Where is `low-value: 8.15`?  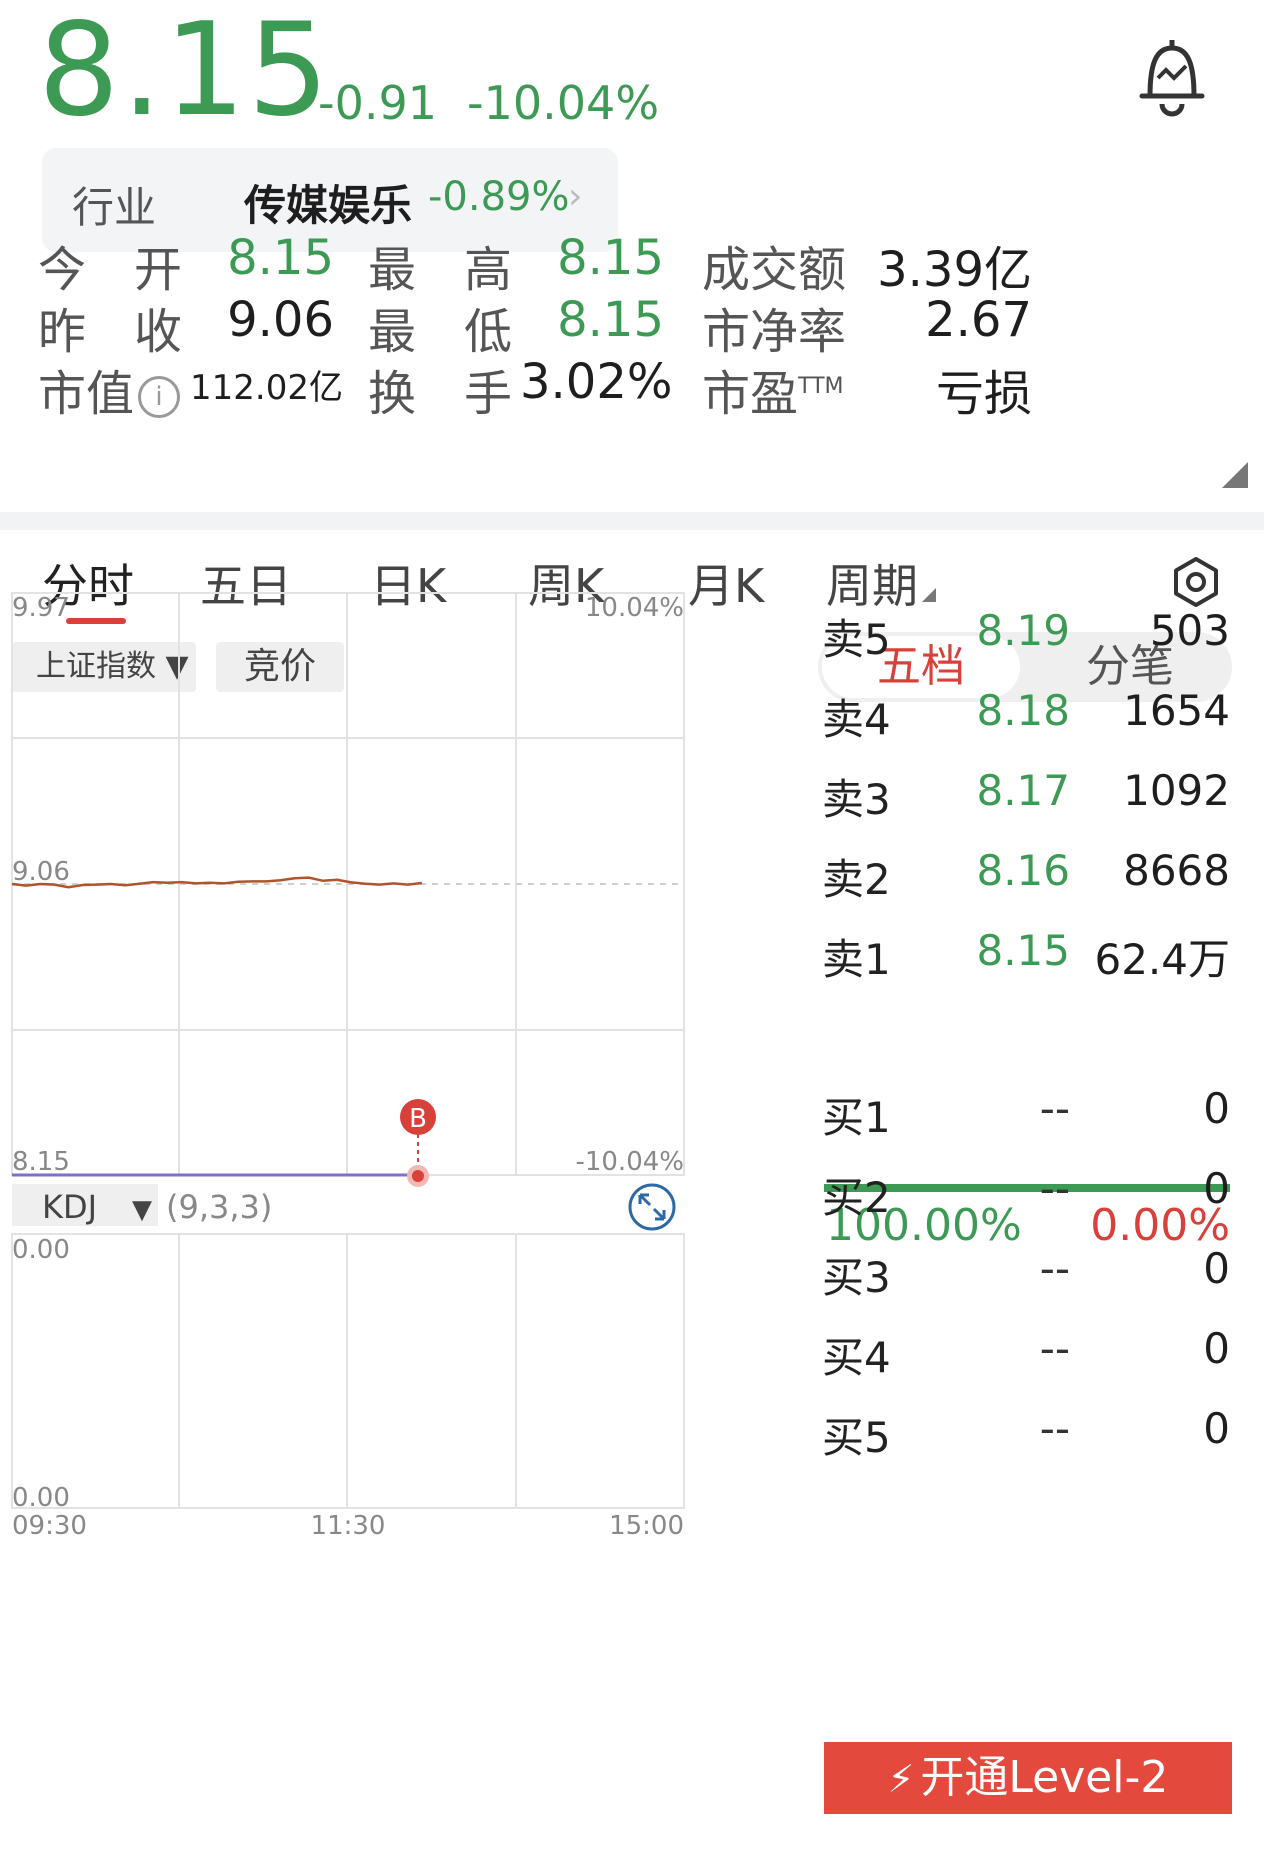
low-value: 8.15 is located at coordinates (610, 320).